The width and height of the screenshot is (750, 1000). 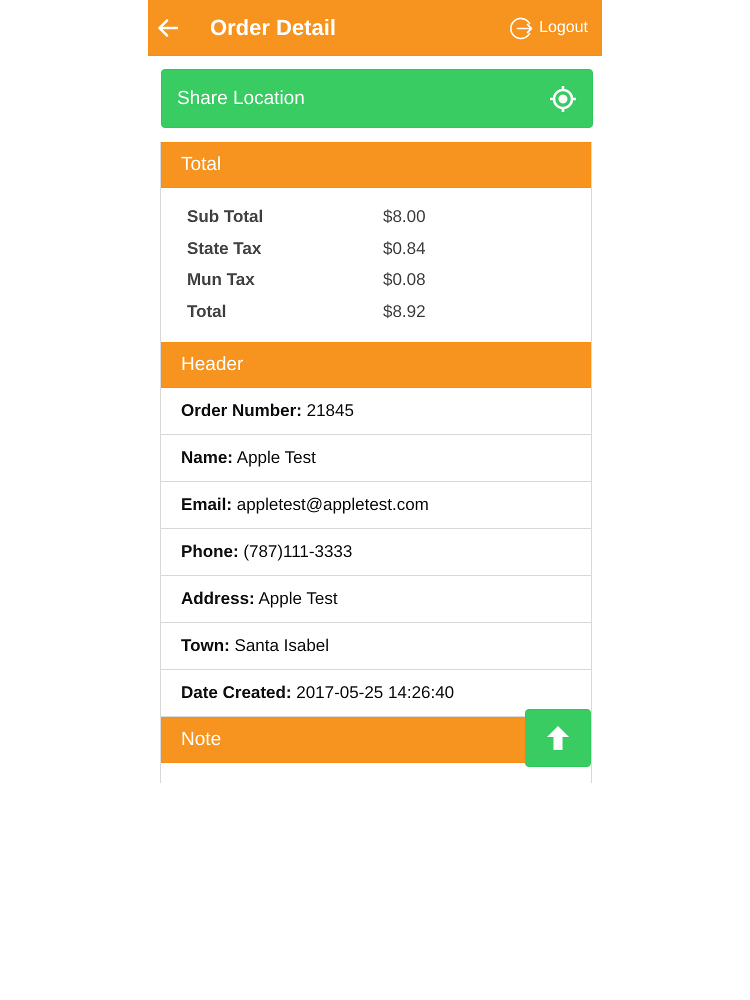 What do you see at coordinates (248, 458) in the screenshot?
I see `detail-field: Name: Apple Test` at bounding box center [248, 458].